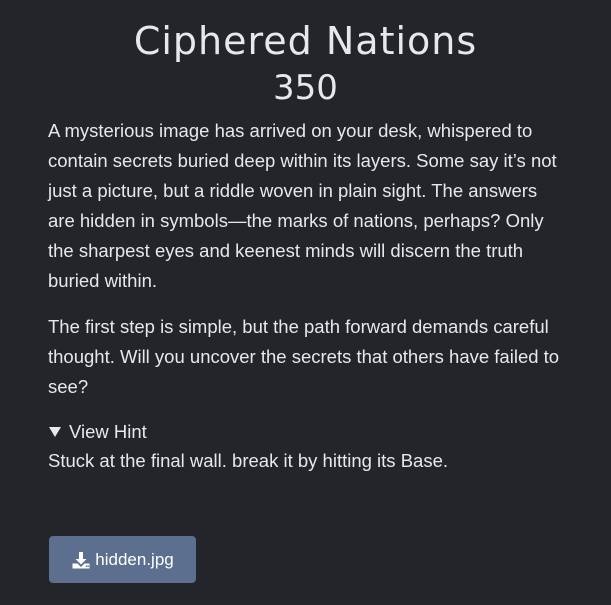 The width and height of the screenshot is (611, 605). Describe the element at coordinates (305, 41) in the screenshot. I see `challenge-title: Ciphered Nations` at that location.